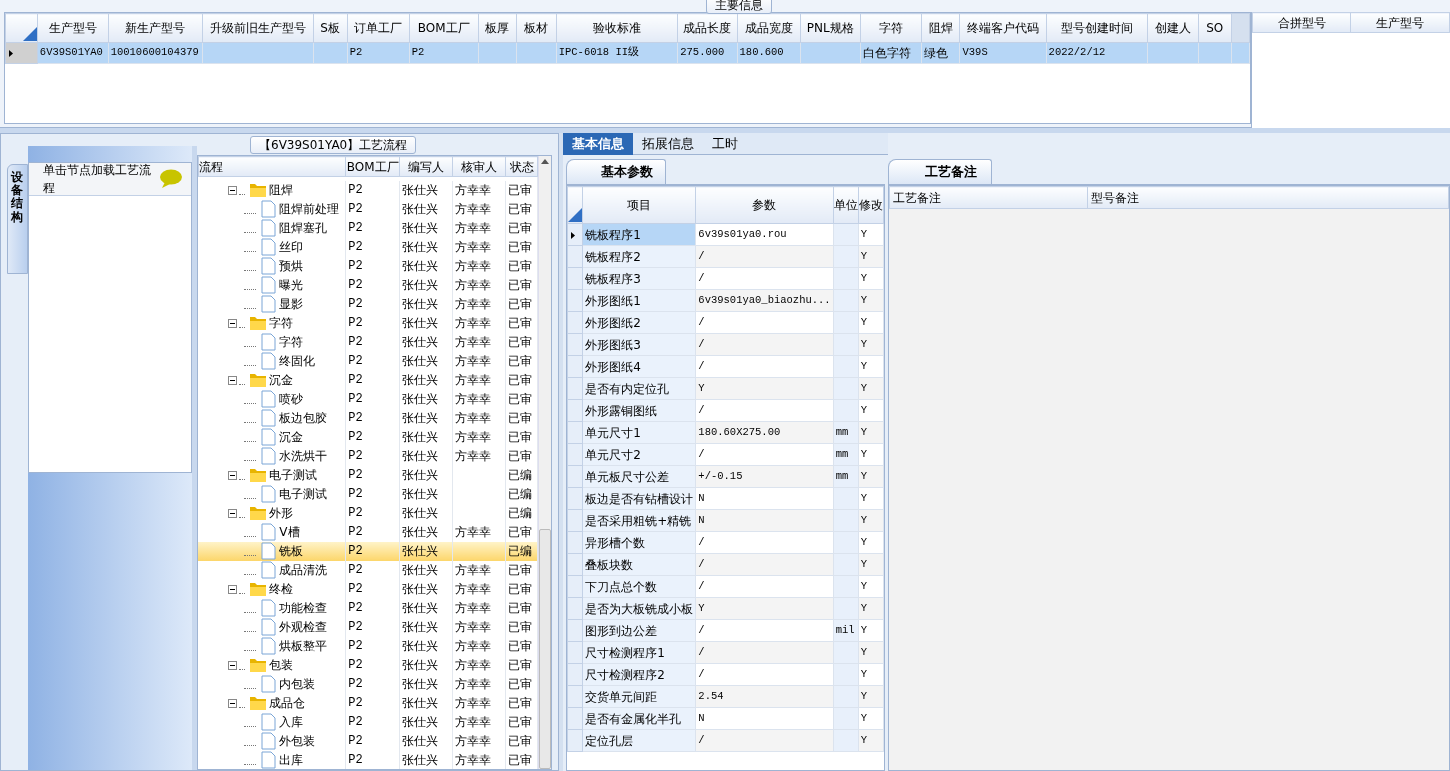  I want to click on tab: 拓展信息, so click(668, 144).